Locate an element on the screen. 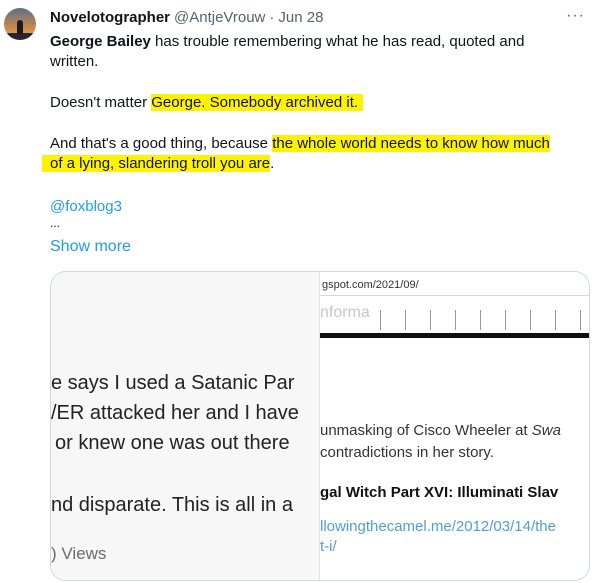 The width and height of the screenshot is (592, 583). tweet-line-5: of a lying, slandering troll you are. is located at coordinates (158, 164).